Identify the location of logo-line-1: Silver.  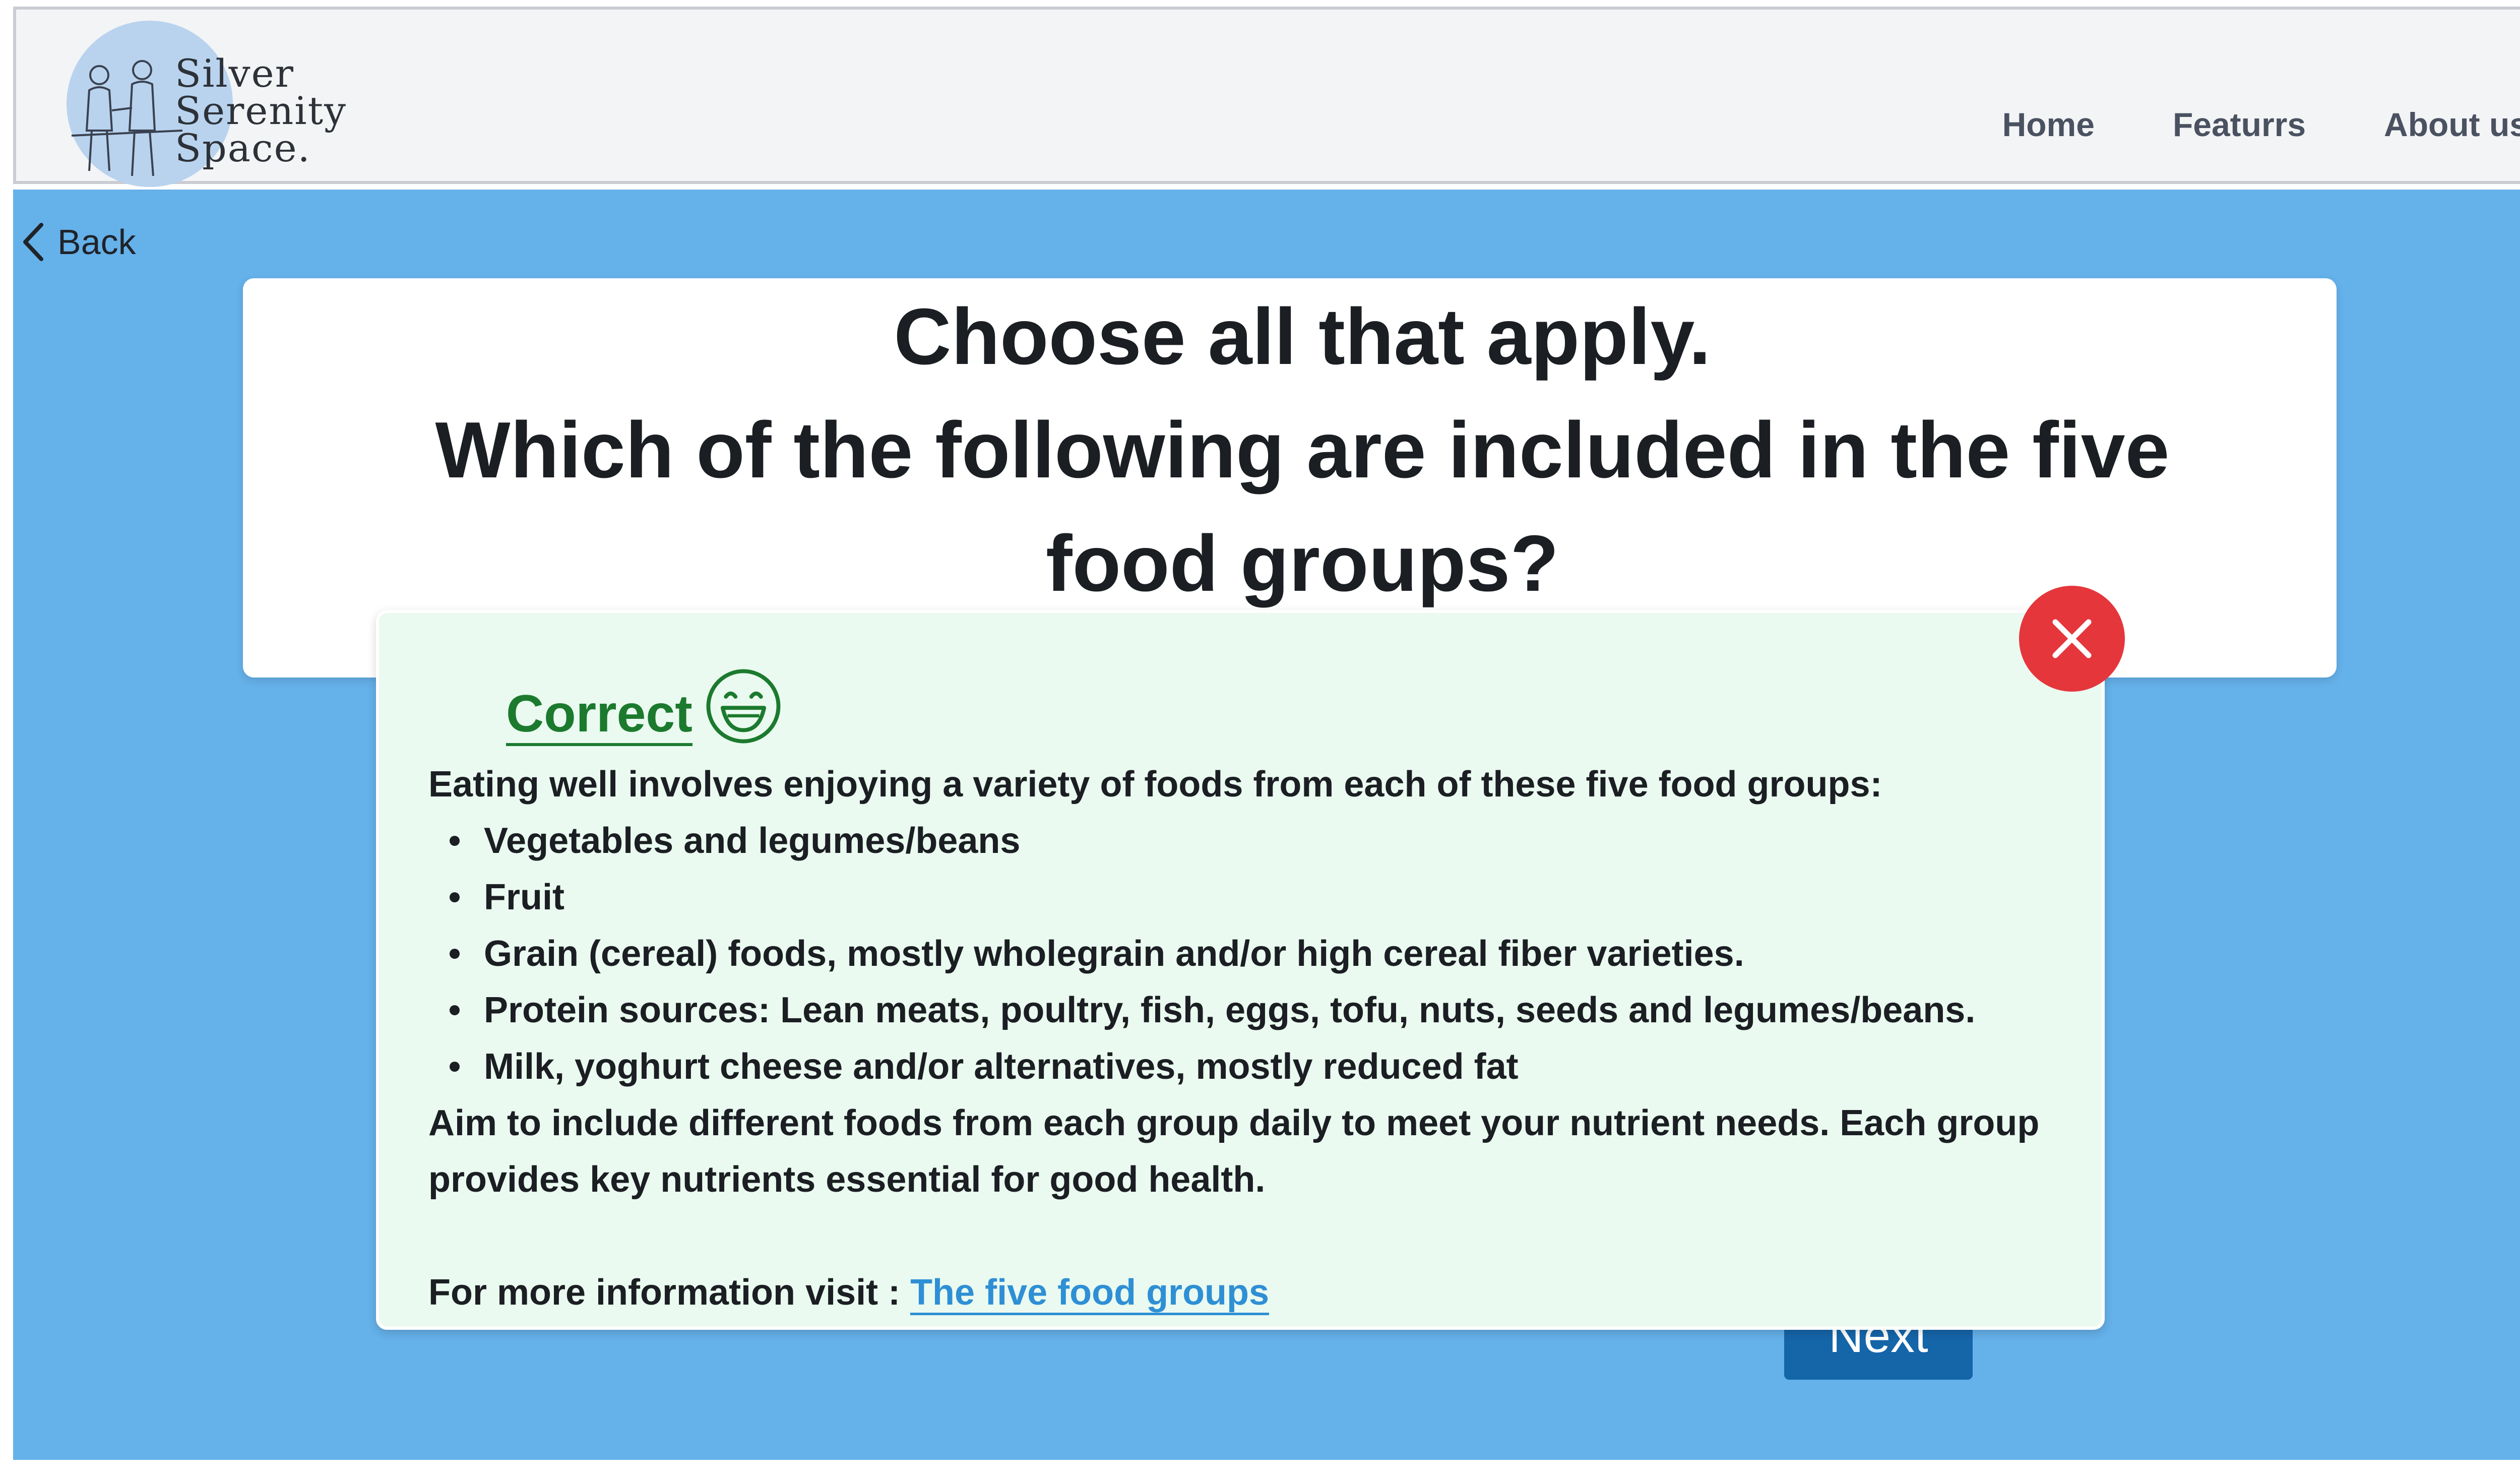
(234, 73).